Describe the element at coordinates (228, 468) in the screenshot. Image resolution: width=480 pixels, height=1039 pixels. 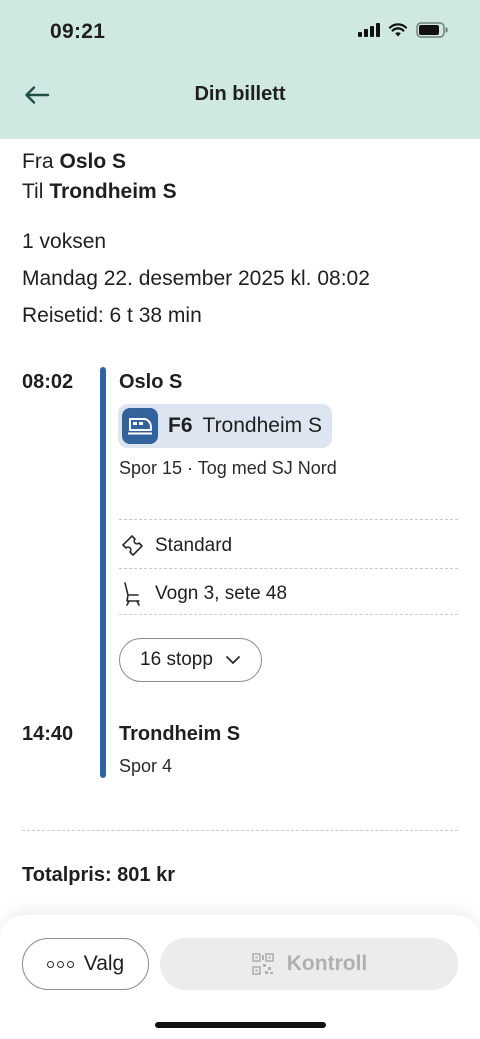
I see `platform-operator: Spor 15 · Tog med SJ Nord` at that location.